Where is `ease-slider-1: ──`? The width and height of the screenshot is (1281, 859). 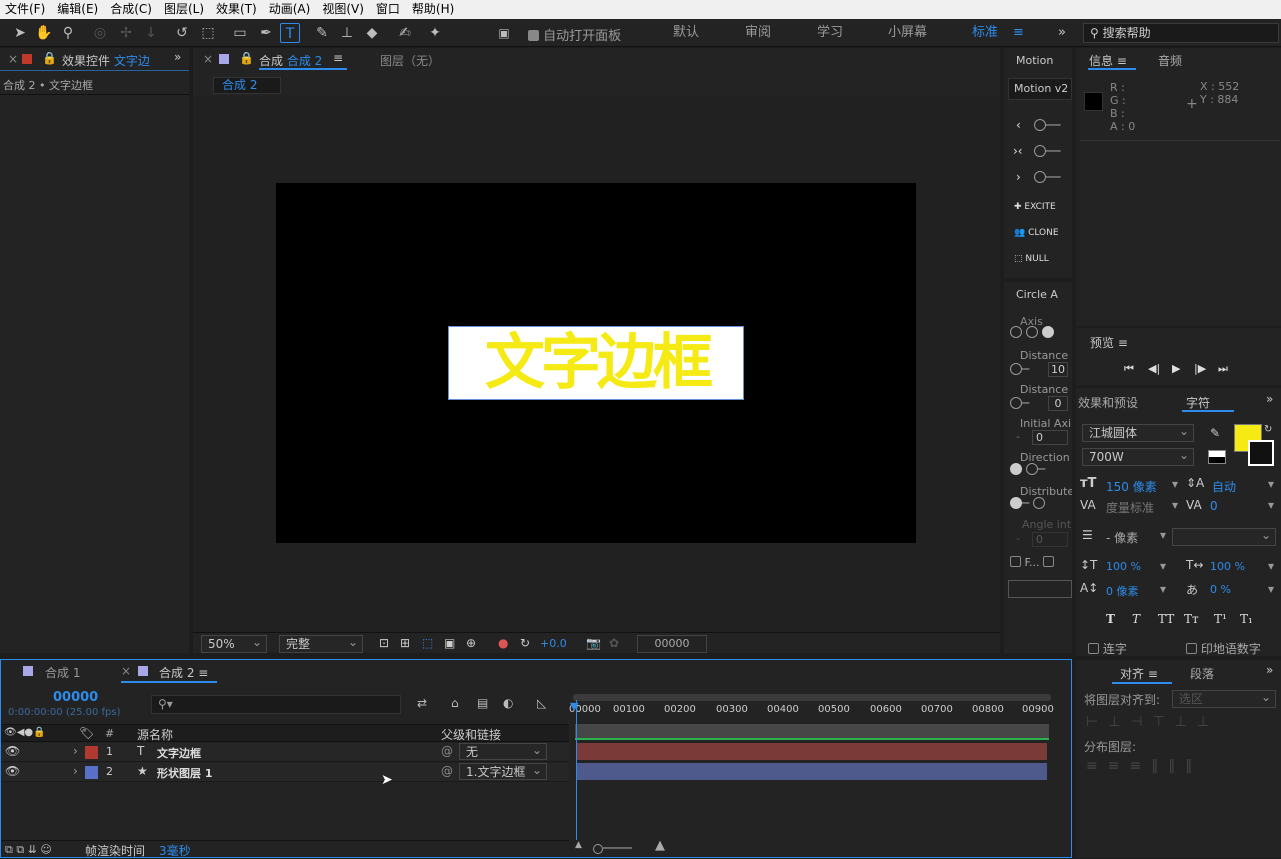 ease-slider-1: ── is located at coordinates (1047, 125).